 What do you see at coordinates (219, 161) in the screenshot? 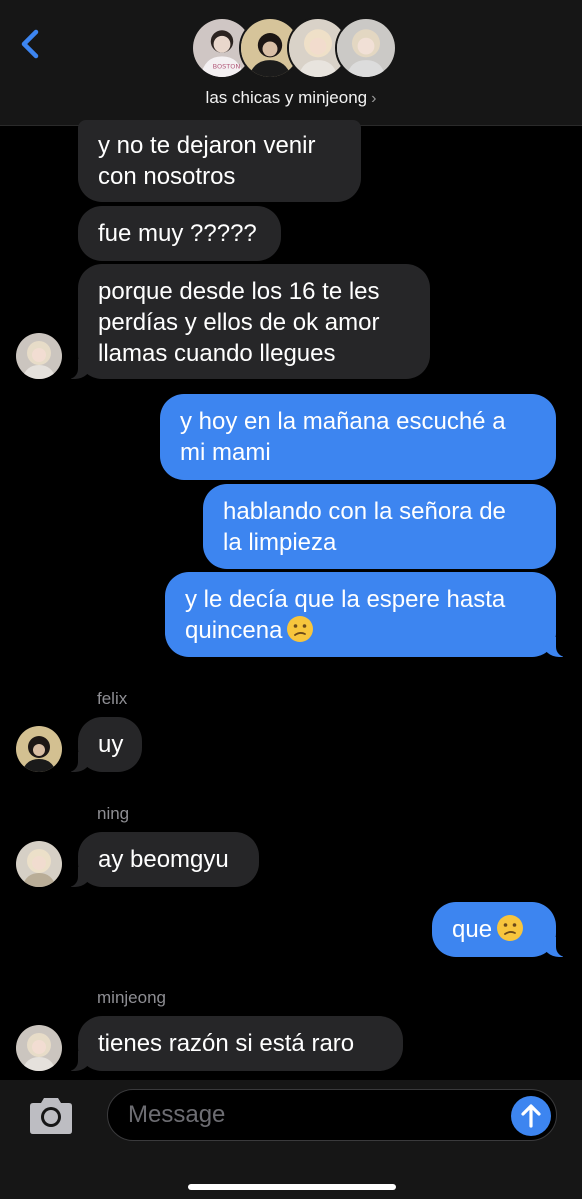
I see `message-bubble-incoming: y no te dejaron venir con nosotros` at bounding box center [219, 161].